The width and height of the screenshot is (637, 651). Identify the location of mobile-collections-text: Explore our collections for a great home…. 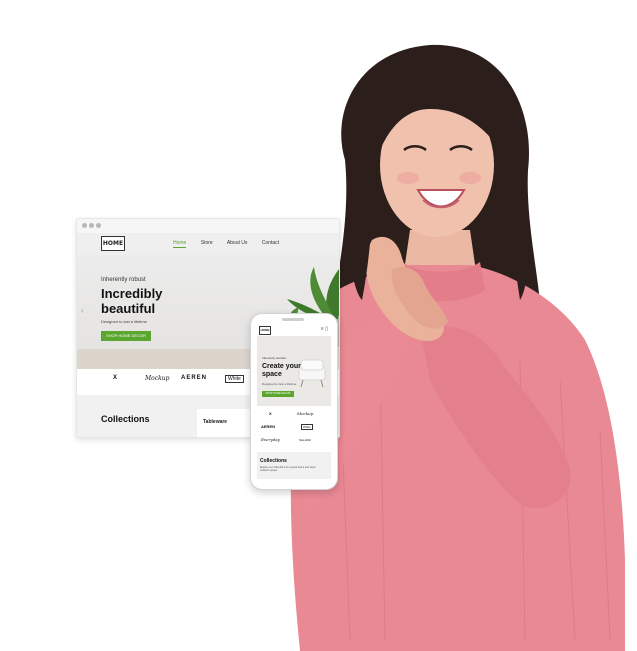
(288, 469).